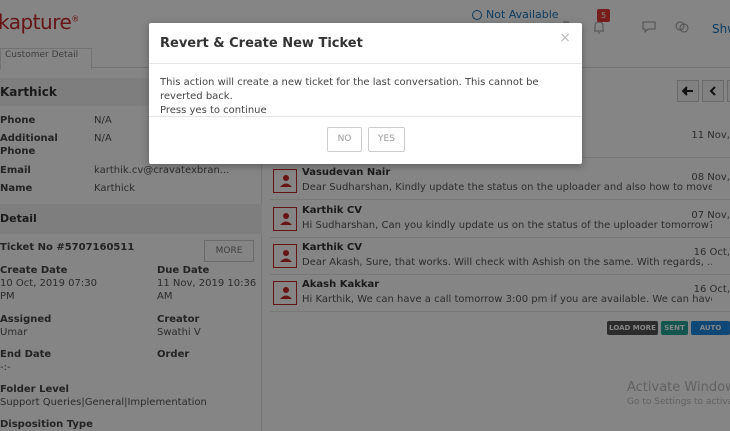 Image resolution: width=730 pixels, height=431 pixels. I want to click on yes-button: YES, so click(386, 139).